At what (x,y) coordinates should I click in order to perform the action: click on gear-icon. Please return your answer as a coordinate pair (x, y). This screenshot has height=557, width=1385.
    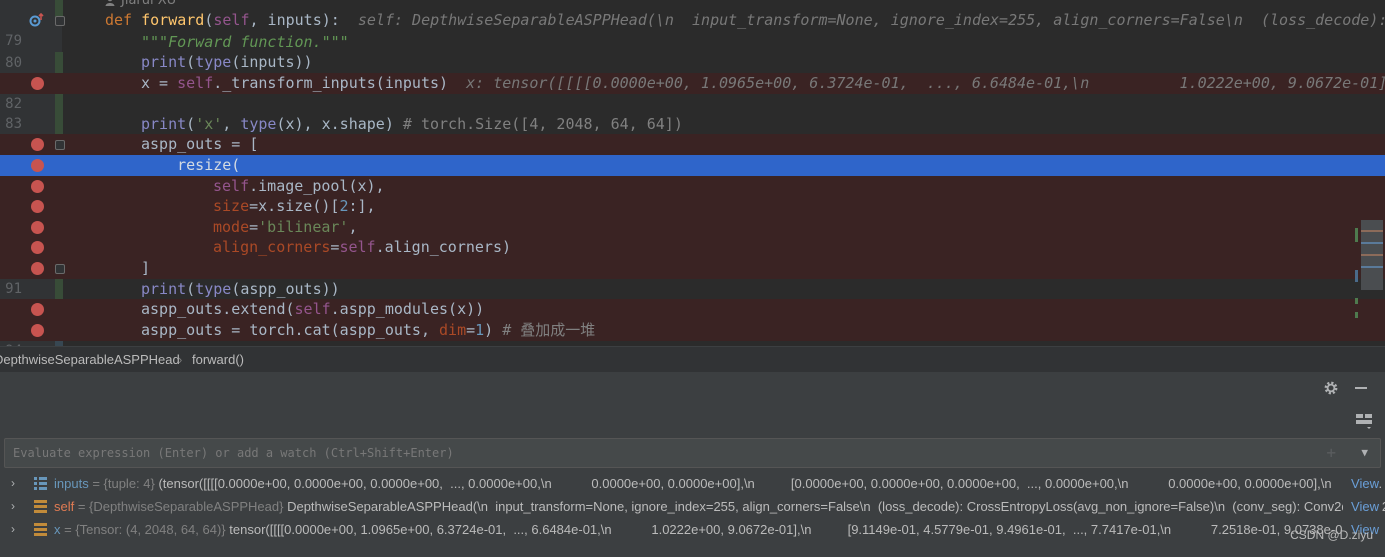
    Looking at the image, I should click on (1331, 388).